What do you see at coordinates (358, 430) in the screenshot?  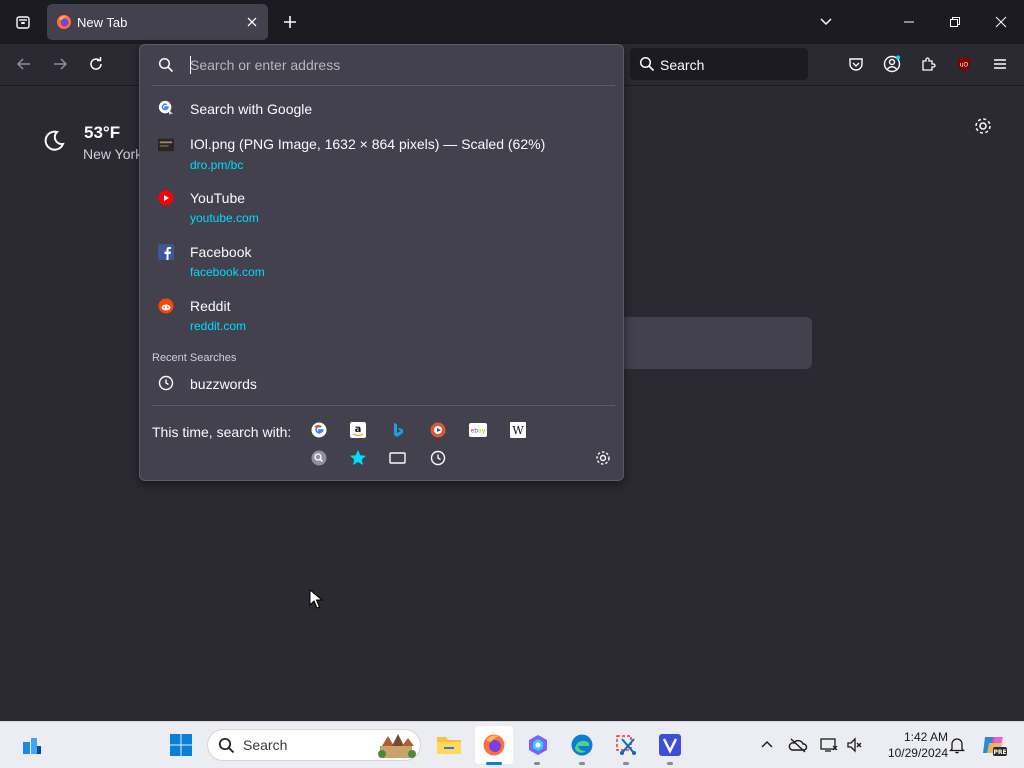 I see `amazon-engine-button: a` at bounding box center [358, 430].